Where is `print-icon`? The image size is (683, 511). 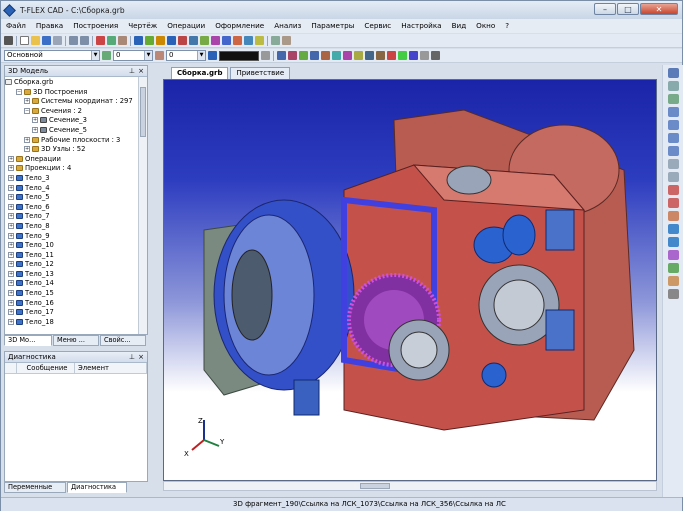
print-icon is located at coordinates (57, 40).